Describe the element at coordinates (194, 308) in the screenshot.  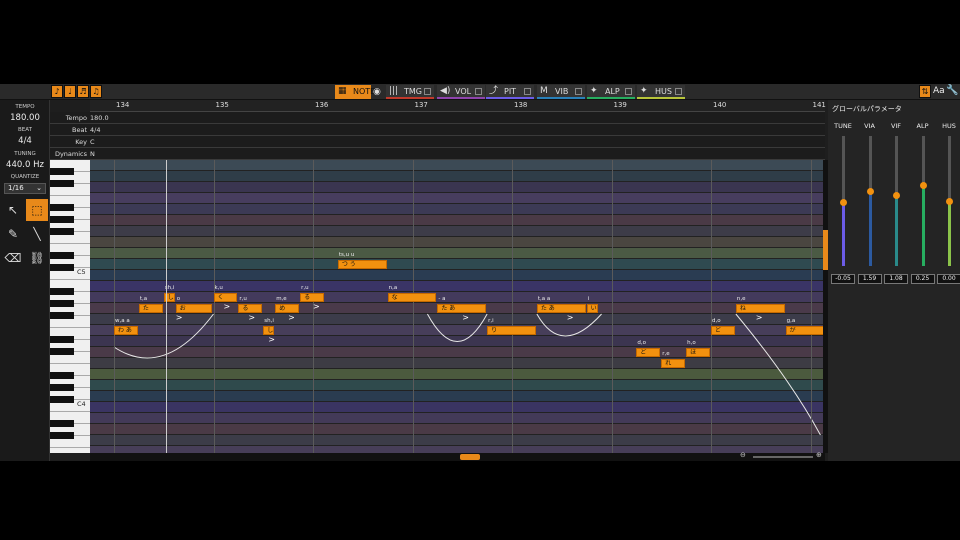
I see `note-block: お` at that location.